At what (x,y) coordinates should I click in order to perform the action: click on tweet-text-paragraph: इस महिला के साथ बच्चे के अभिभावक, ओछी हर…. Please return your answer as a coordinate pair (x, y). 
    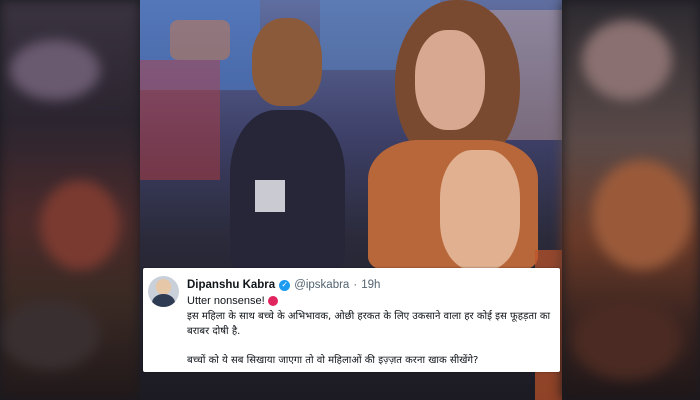
    Looking at the image, I should click on (369, 324).